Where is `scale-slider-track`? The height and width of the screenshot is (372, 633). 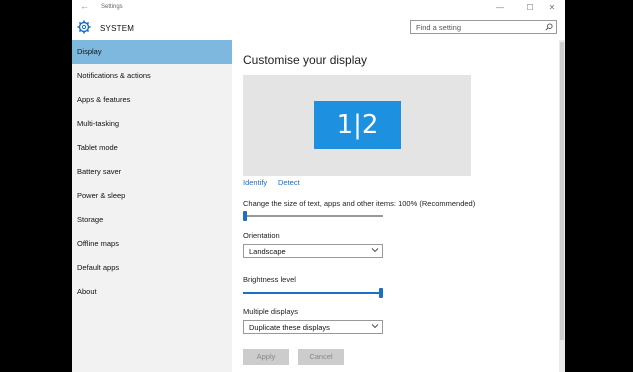
scale-slider-track is located at coordinates (313, 216).